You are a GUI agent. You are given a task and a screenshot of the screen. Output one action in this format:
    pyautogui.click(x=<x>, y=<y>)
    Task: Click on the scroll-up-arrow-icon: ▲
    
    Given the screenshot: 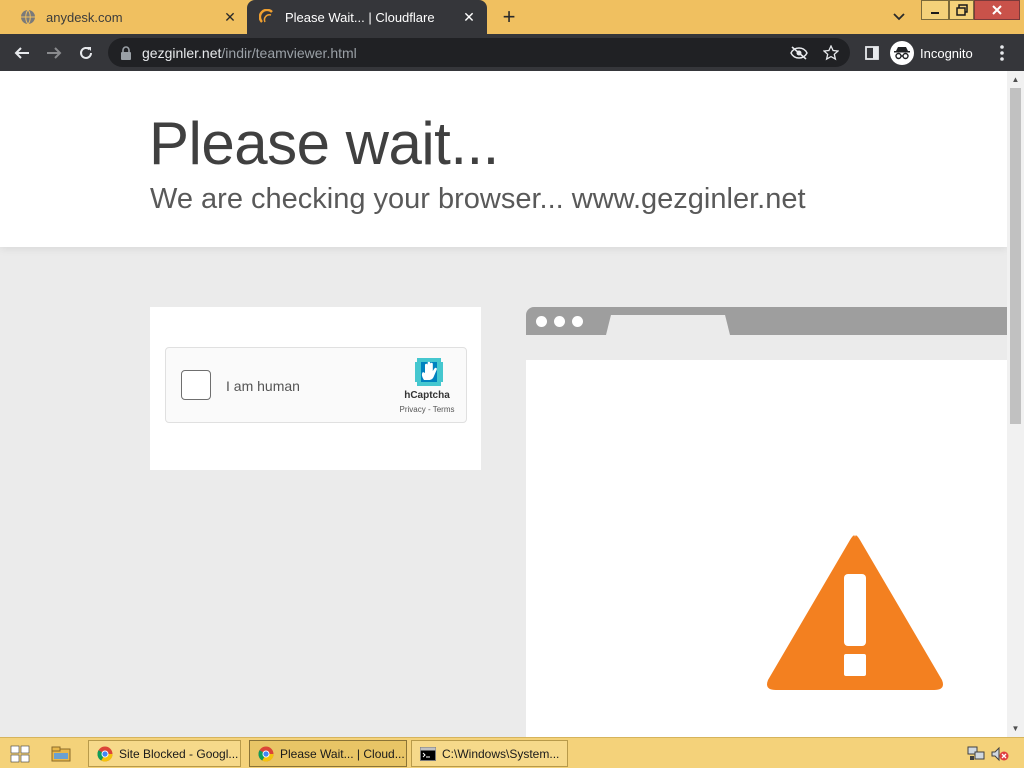 What is the action you would take?
    pyautogui.click(x=1015, y=79)
    